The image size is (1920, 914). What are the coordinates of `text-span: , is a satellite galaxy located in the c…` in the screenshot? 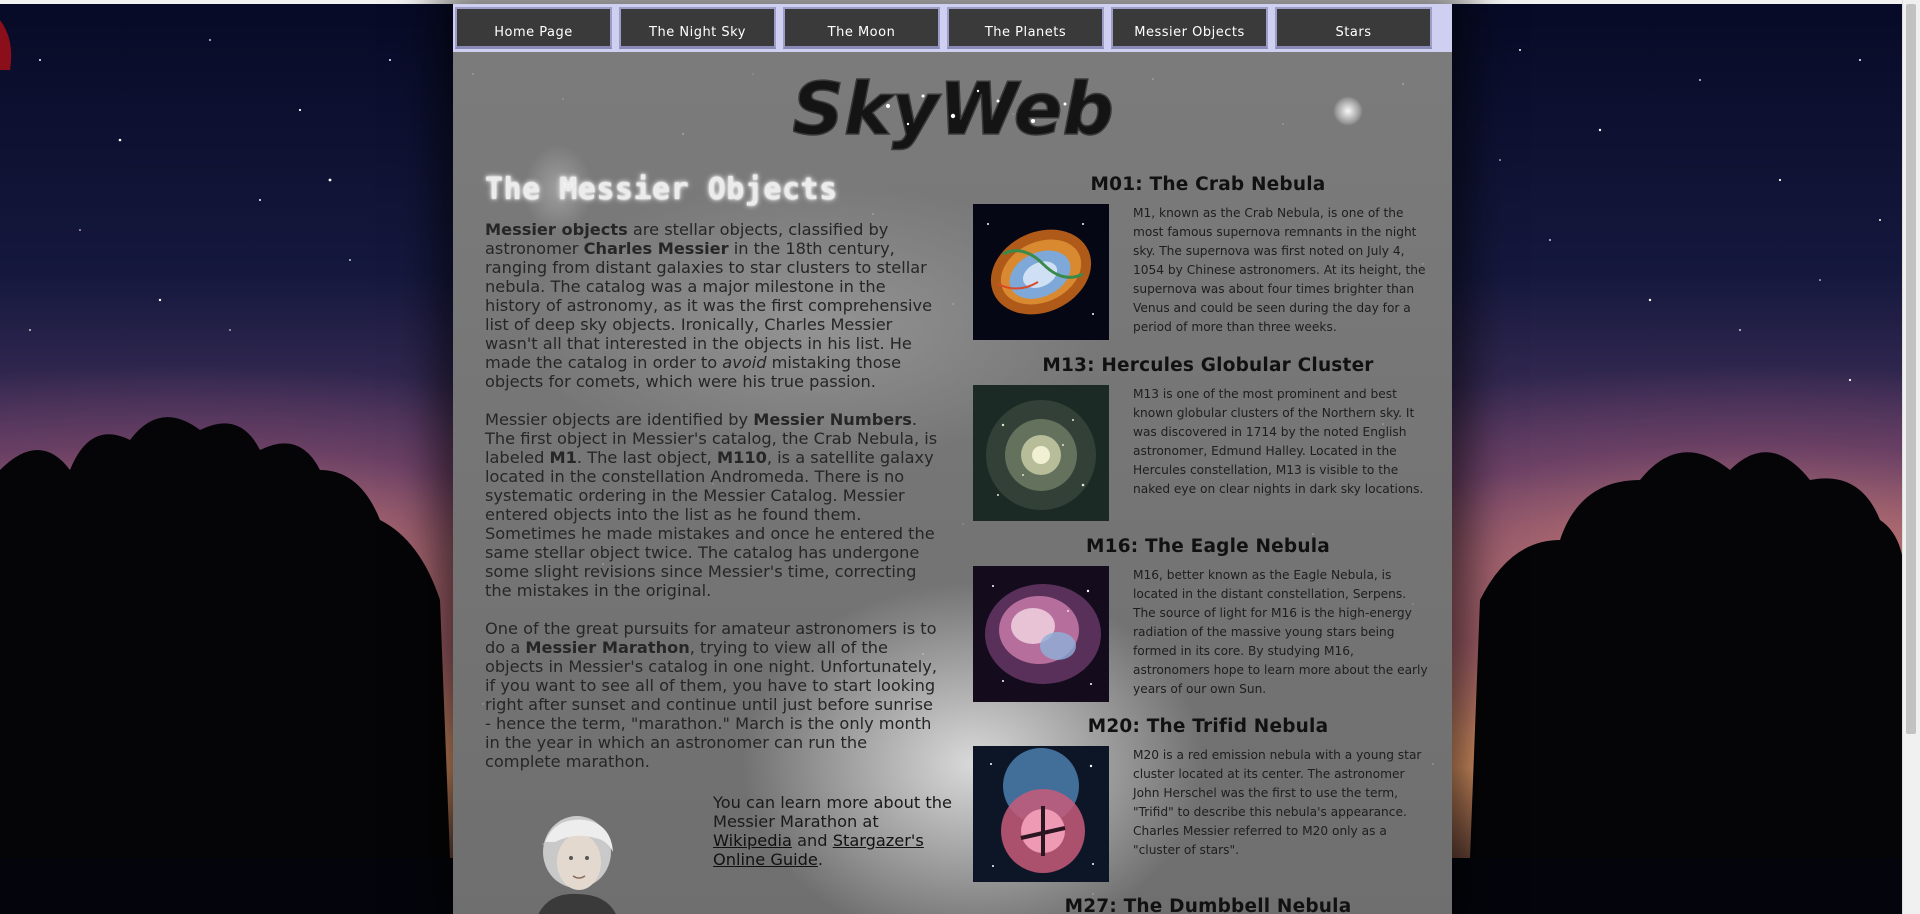 It's located at (710, 524).